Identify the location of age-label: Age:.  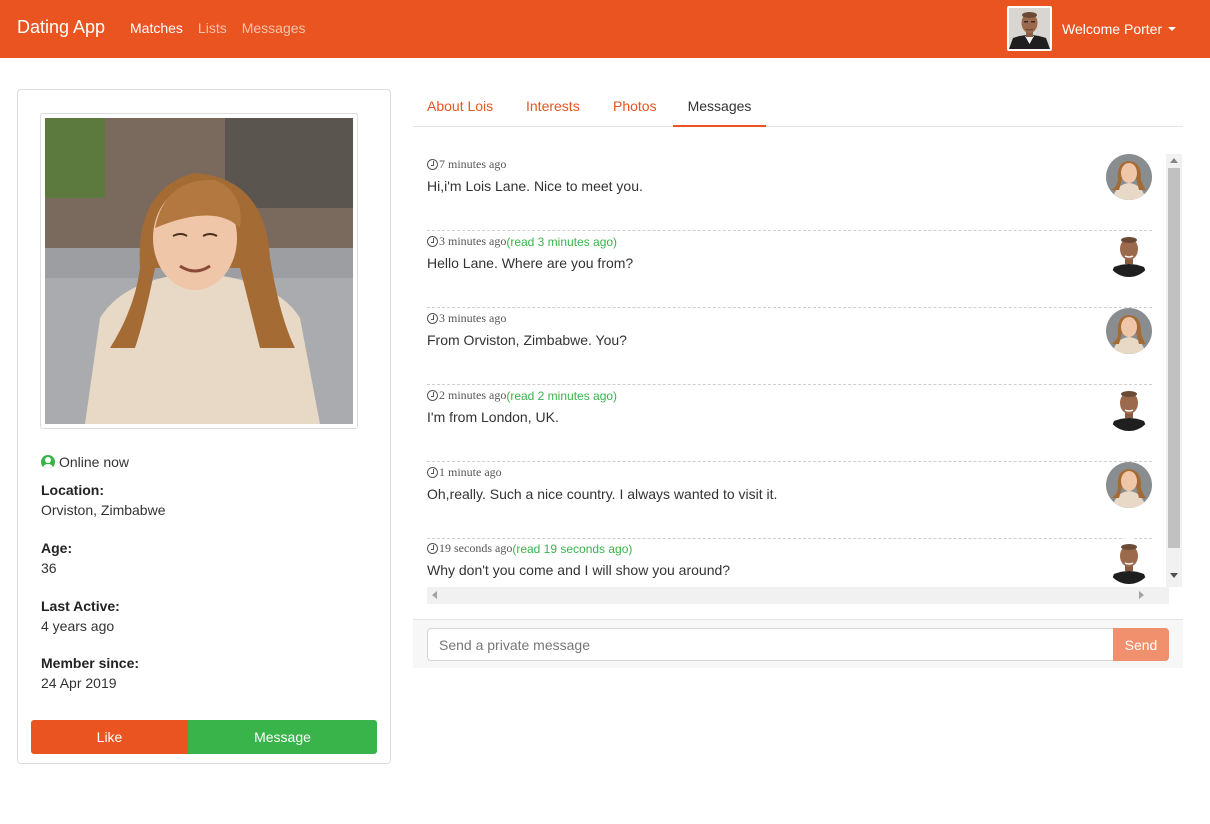
(57, 548).